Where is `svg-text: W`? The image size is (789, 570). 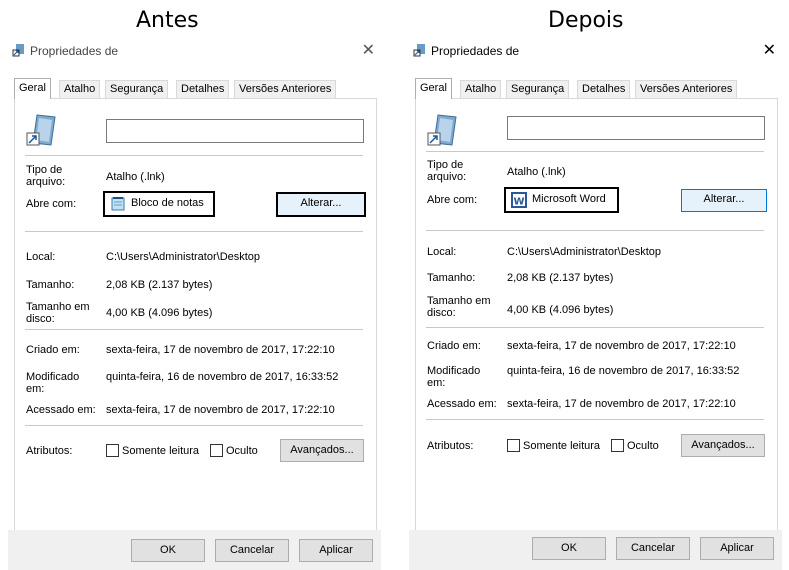 svg-text: W is located at coordinates (518, 202).